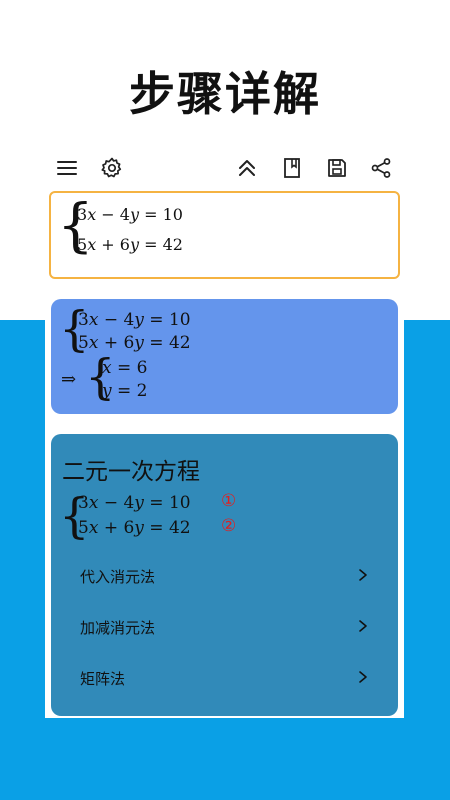 This screenshot has width=450, height=800. What do you see at coordinates (67, 168) in the screenshot?
I see `menu-icon` at bounding box center [67, 168].